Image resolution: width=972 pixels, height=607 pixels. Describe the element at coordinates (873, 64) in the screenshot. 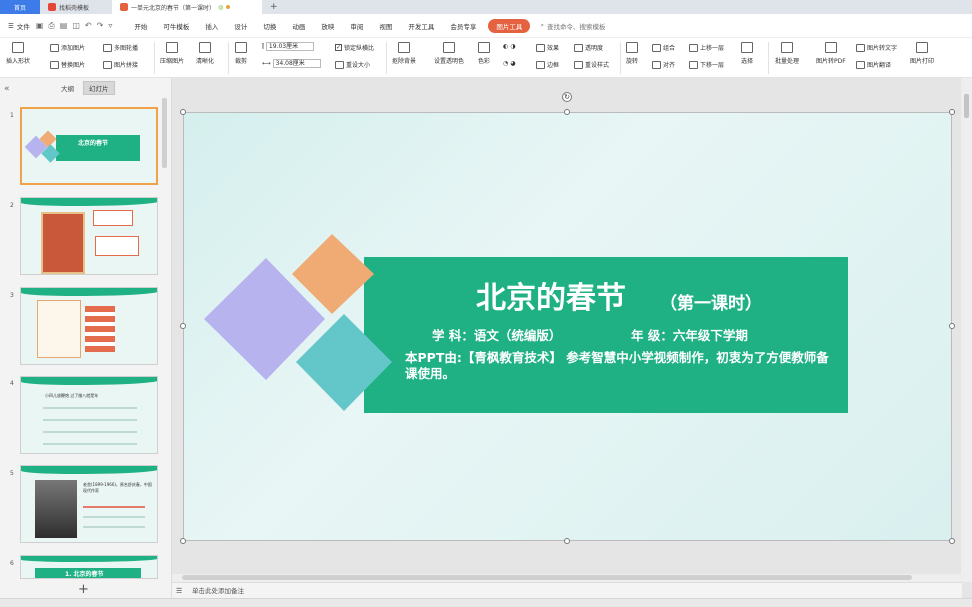

I see `translate-button: 图片翻译` at that location.